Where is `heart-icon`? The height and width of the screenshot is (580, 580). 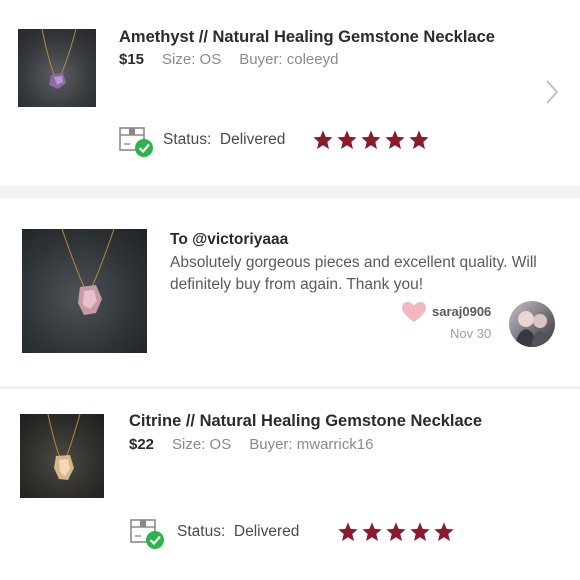
heart-icon is located at coordinates (414, 312).